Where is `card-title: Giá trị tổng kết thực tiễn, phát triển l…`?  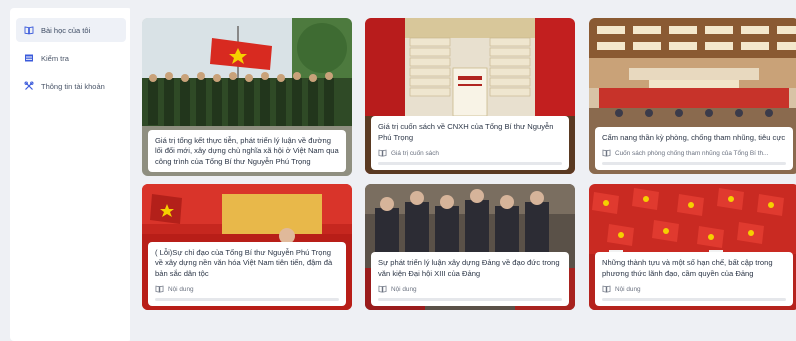
card-title: Giá trị tổng kết thực tiễn, phát triển l… is located at coordinates (247, 150).